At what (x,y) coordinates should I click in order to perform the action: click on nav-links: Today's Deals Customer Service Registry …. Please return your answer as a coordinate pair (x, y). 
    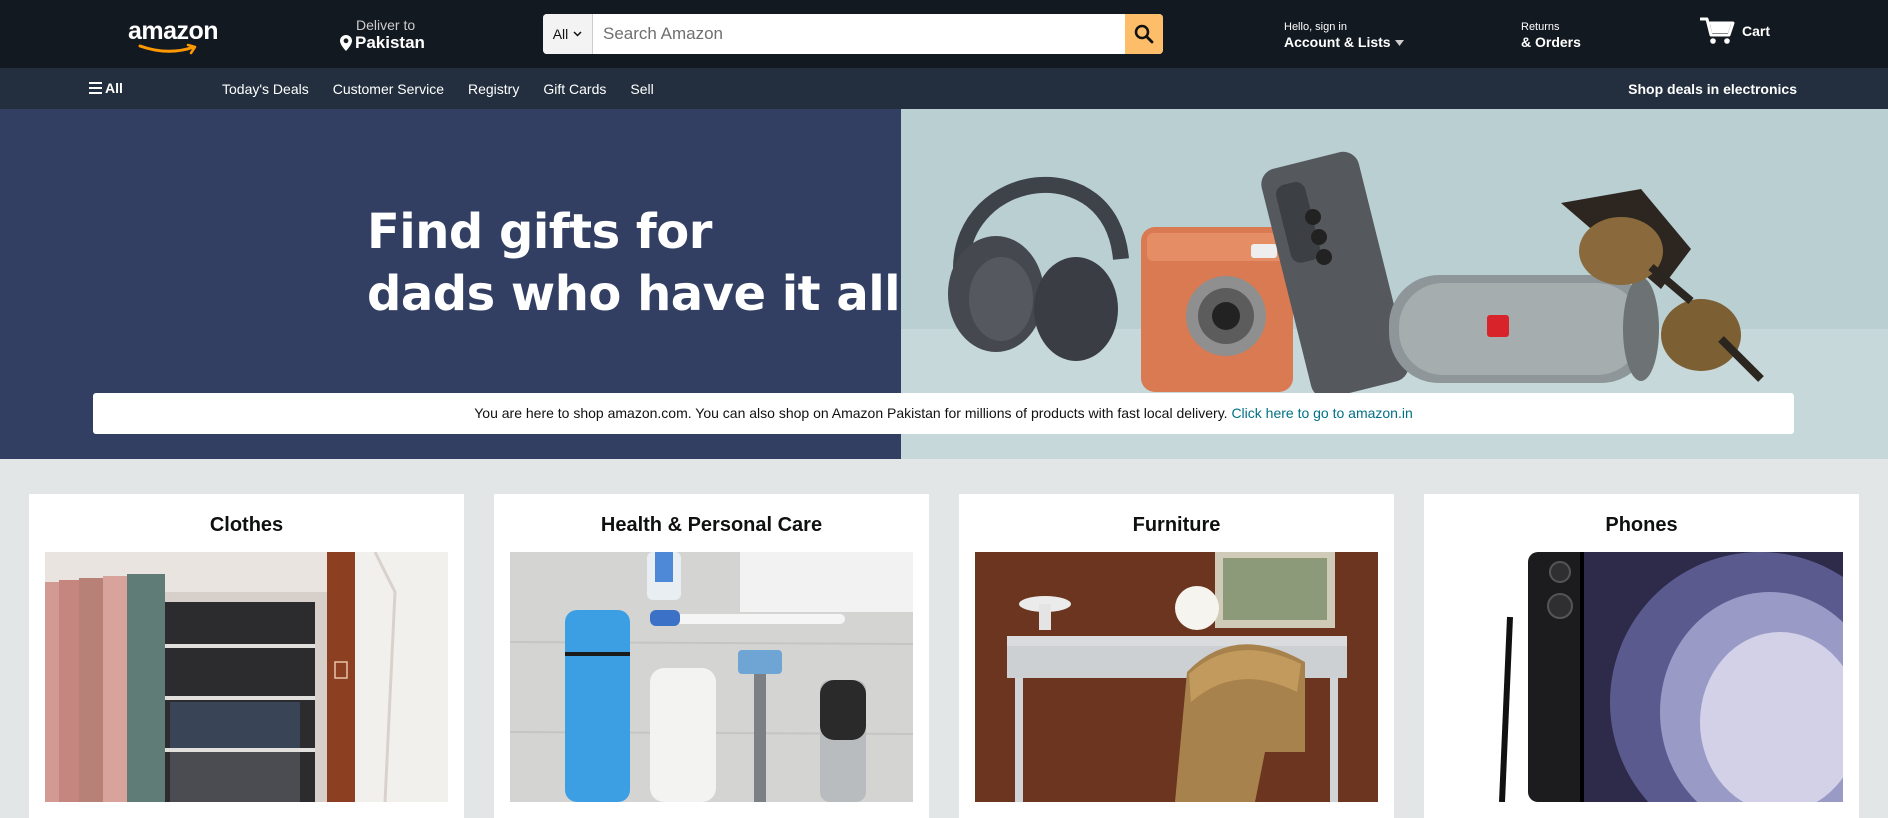
    Looking at the image, I should click on (450, 89).